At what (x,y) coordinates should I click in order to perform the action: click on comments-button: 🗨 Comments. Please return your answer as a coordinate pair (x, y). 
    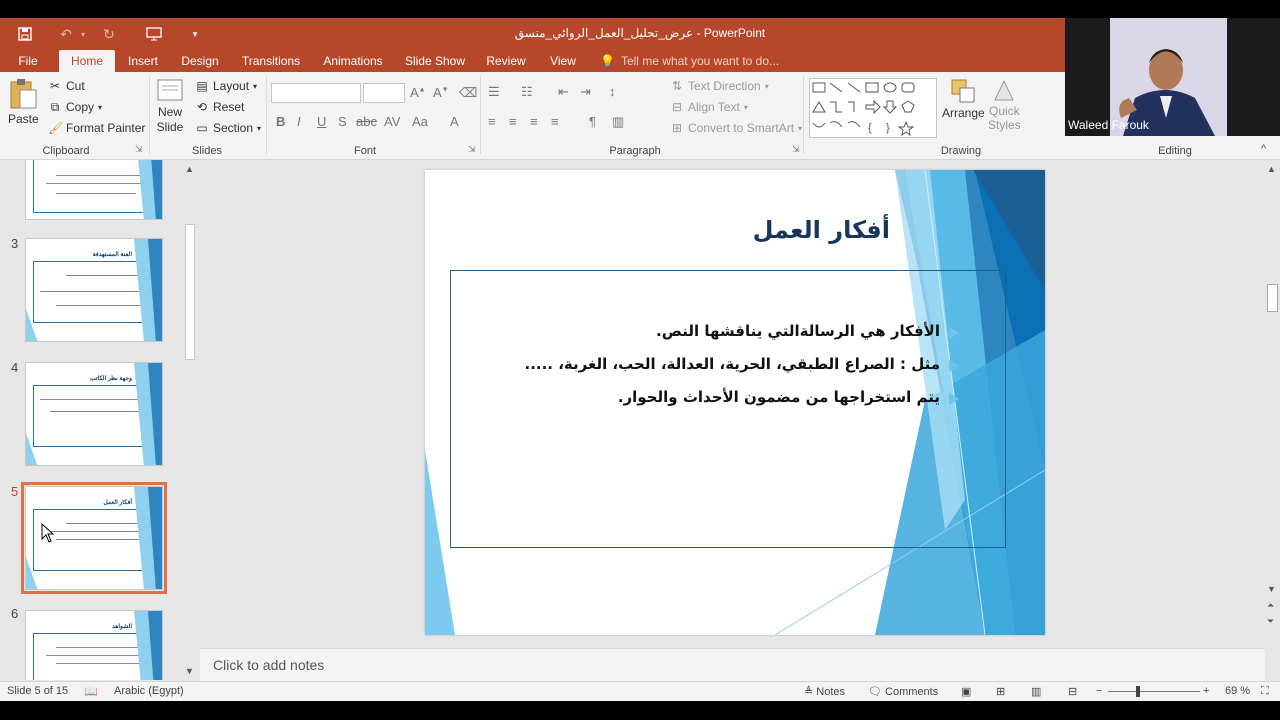
    Looking at the image, I should click on (903, 691).